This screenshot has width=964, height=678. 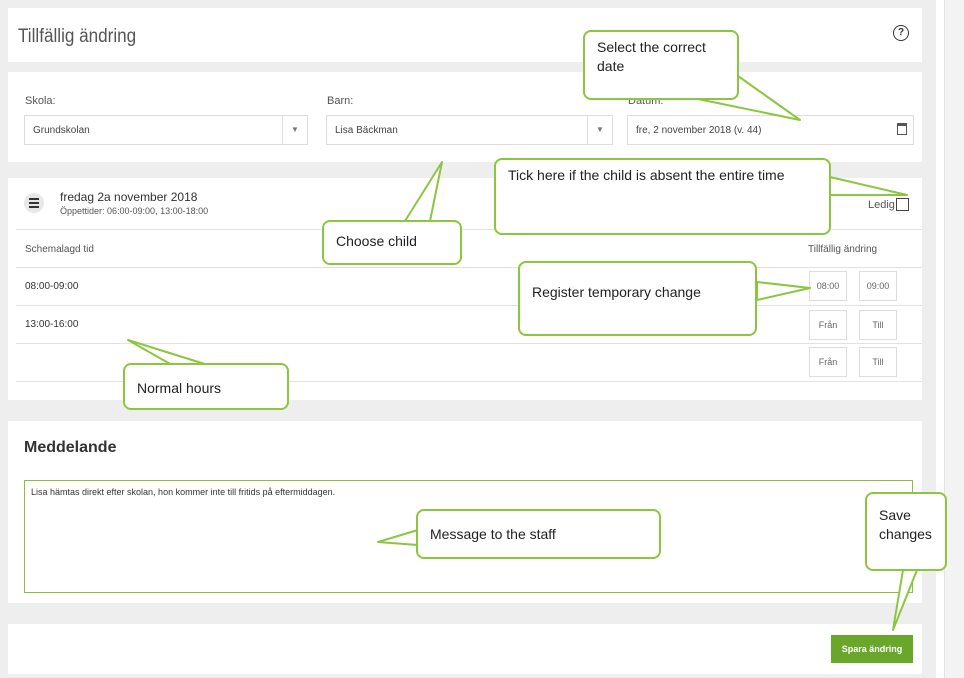 I want to click on scheduled-time: 08:00-09:00, so click(x=52, y=286).